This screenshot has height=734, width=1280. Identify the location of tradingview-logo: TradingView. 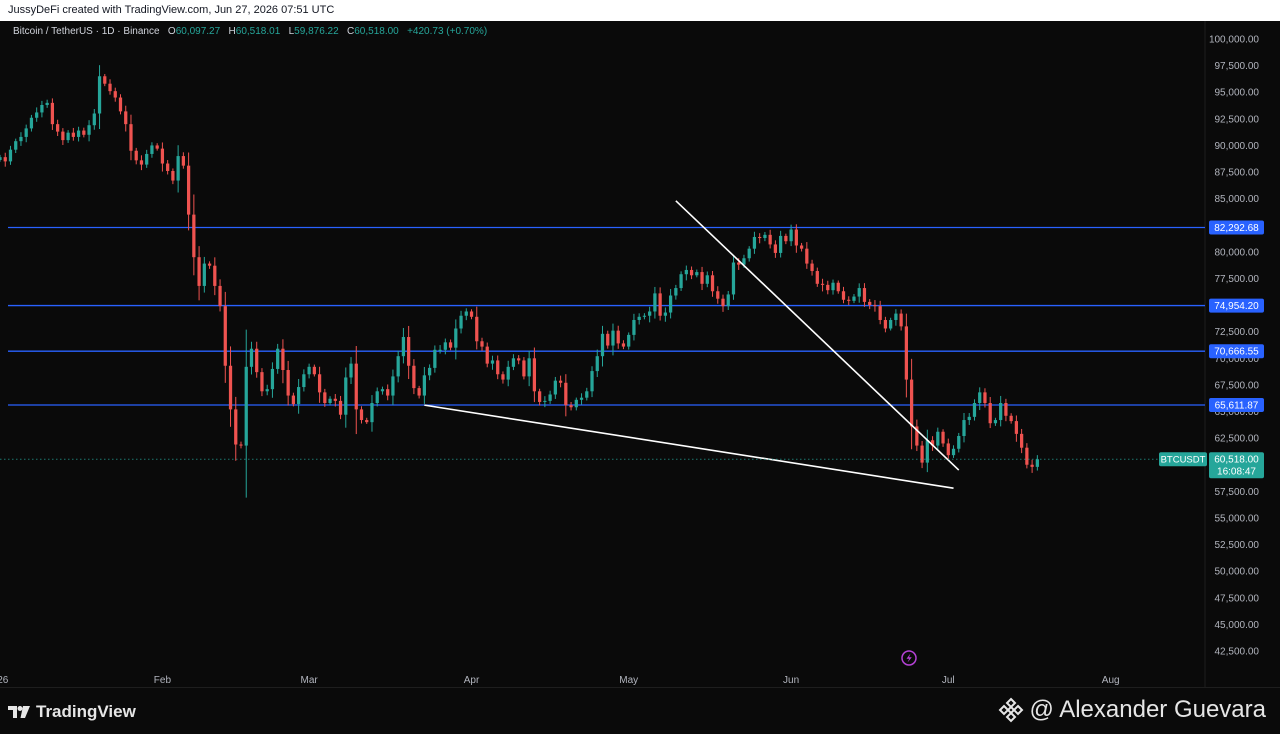
(72, 712).